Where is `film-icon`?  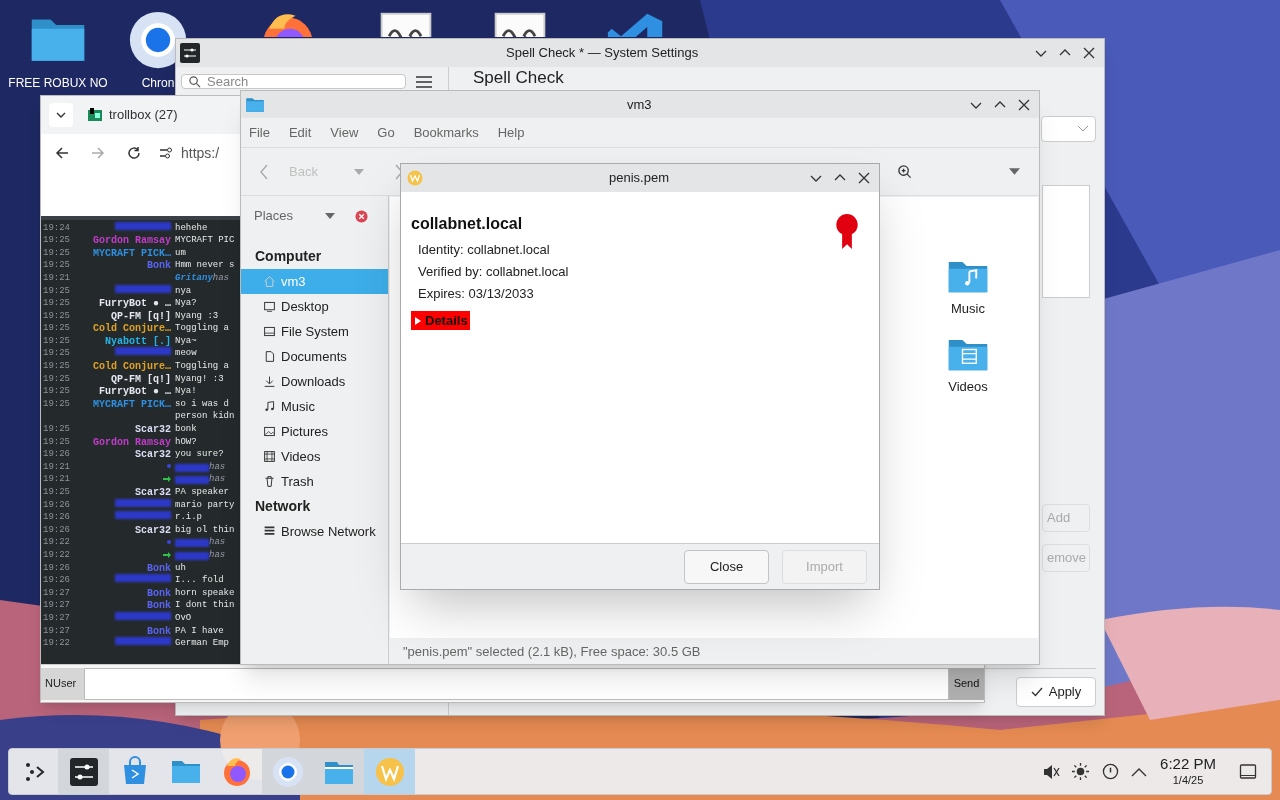
film-icon is located at coordinates (269, 456).